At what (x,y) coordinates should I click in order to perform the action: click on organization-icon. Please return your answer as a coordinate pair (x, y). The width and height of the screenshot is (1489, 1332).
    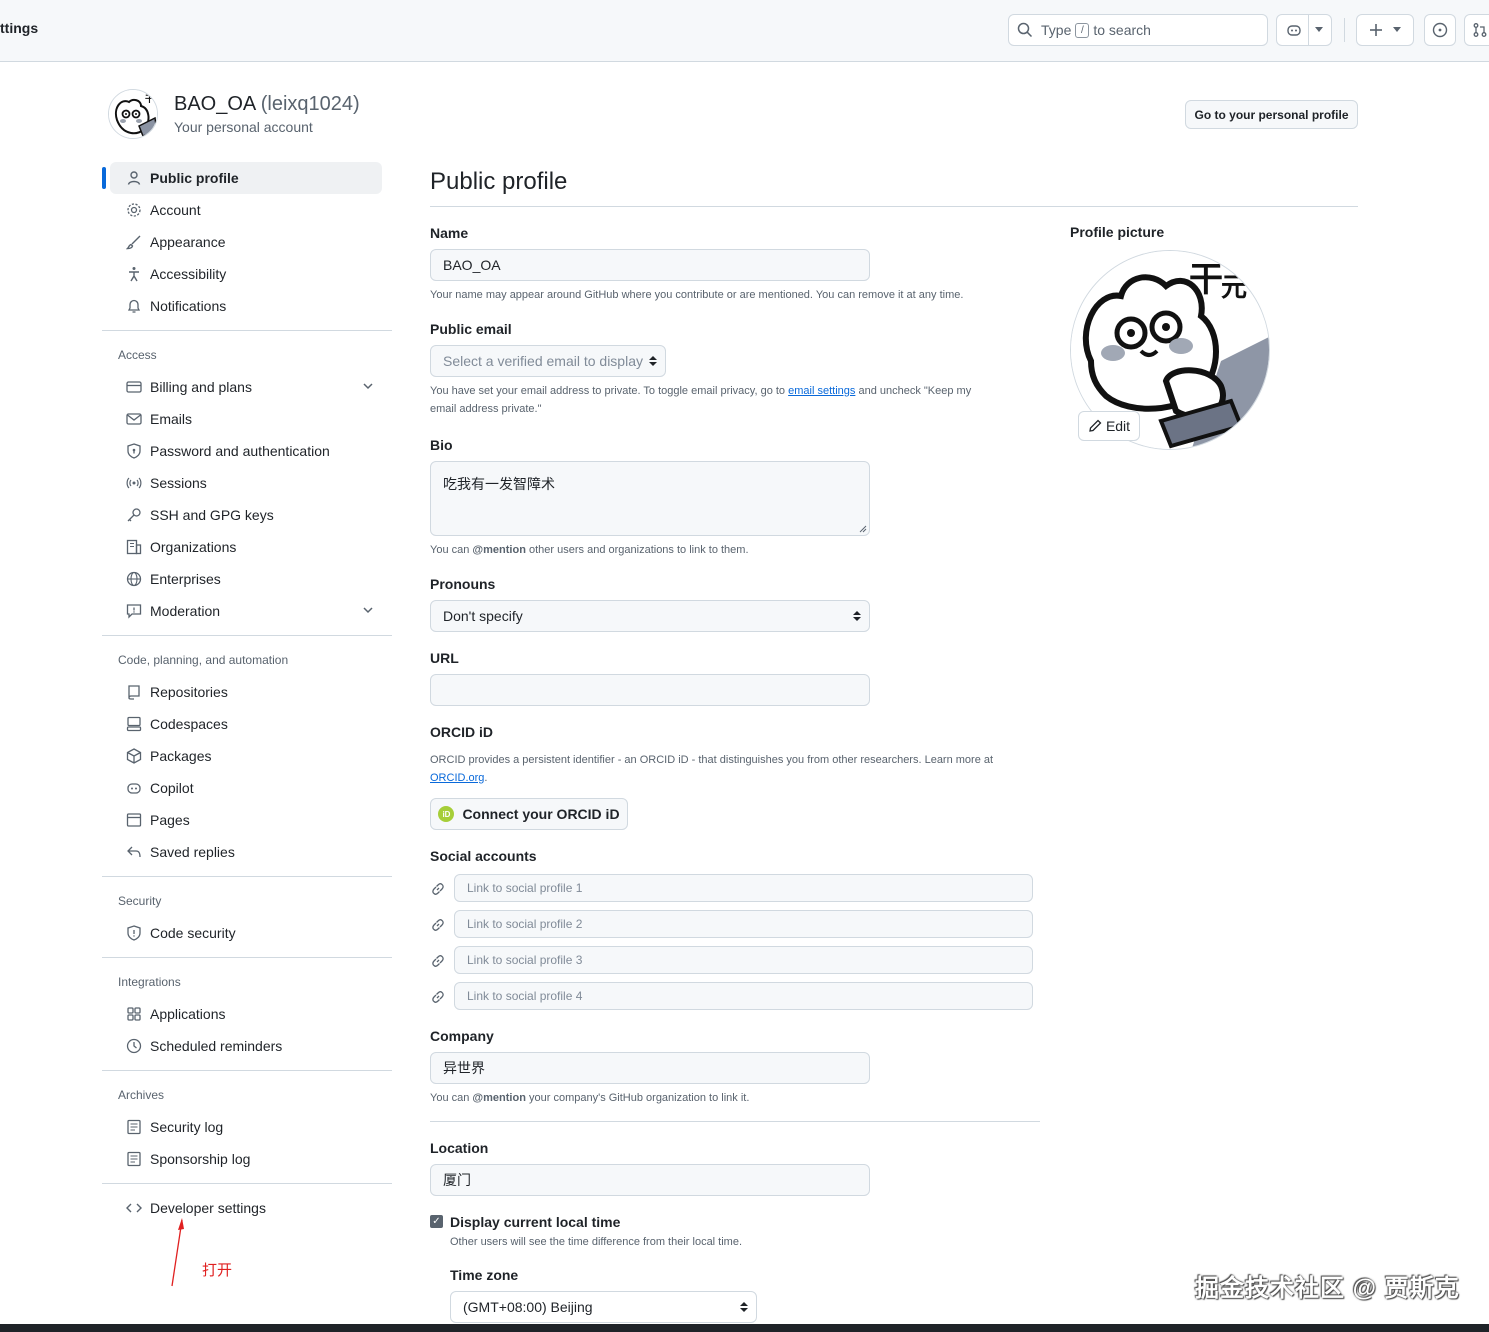
    Looking at the image, I should click on (134, 547).